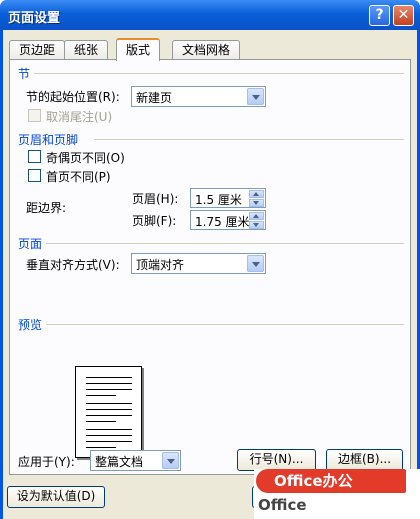  Describe the element at coordinates (138, 49) in the screenshot. I see `tab-layout: 版式` at that location.